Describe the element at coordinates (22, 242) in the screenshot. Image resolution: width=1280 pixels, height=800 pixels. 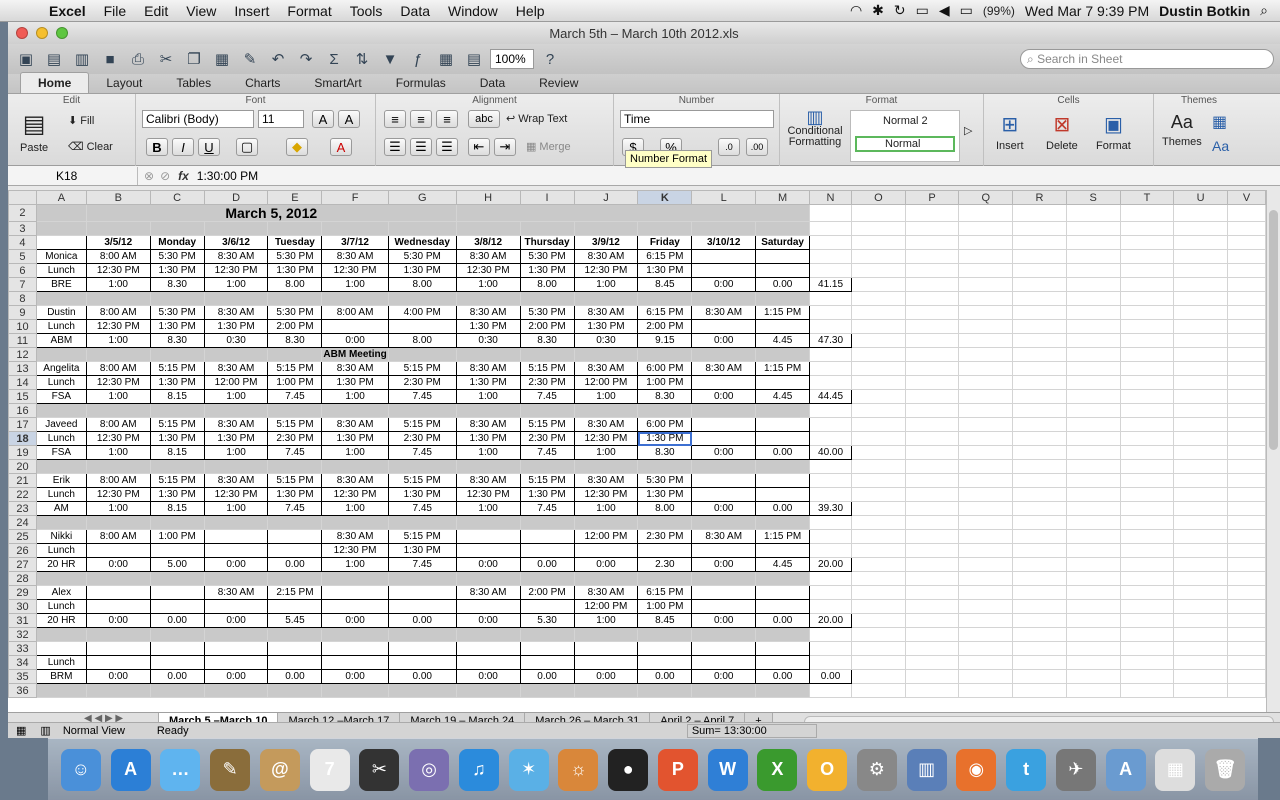
I see `row-header: 4` at that location.